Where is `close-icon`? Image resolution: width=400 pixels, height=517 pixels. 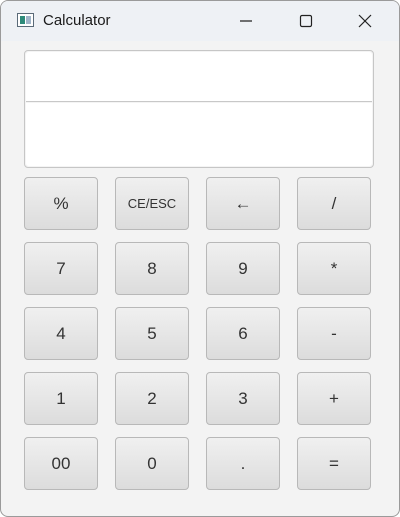
close-icon is located at coordinates (365, 21).